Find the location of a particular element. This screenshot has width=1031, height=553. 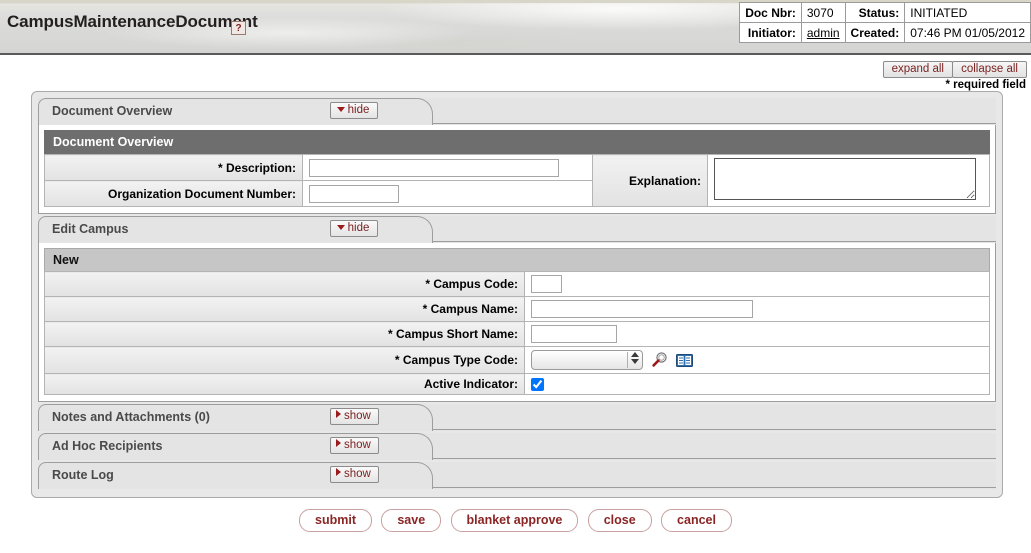

org-doc-number-label: Organization Document Number: is located at coordinates (173, 193).